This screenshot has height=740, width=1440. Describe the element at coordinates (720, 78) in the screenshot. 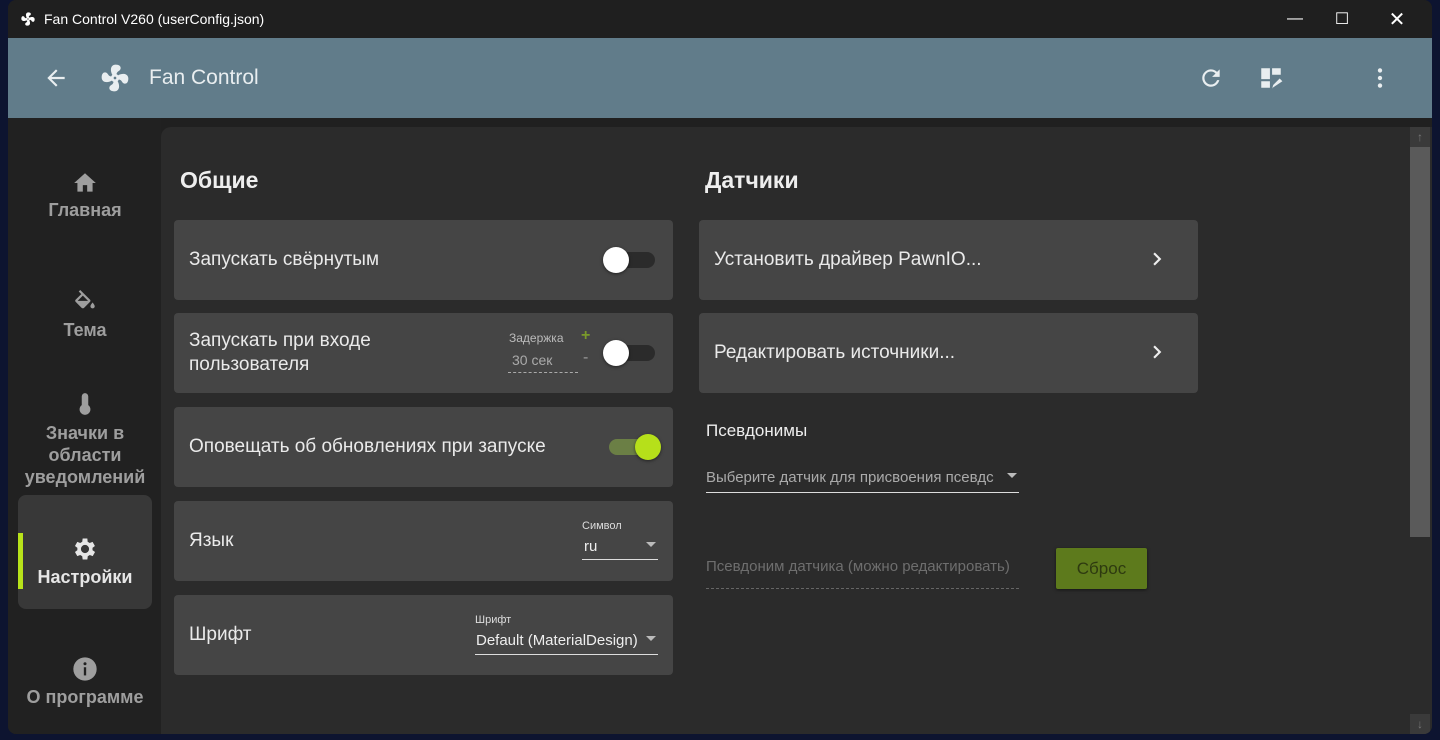

I see `app-bar: Fan Control` at that location.